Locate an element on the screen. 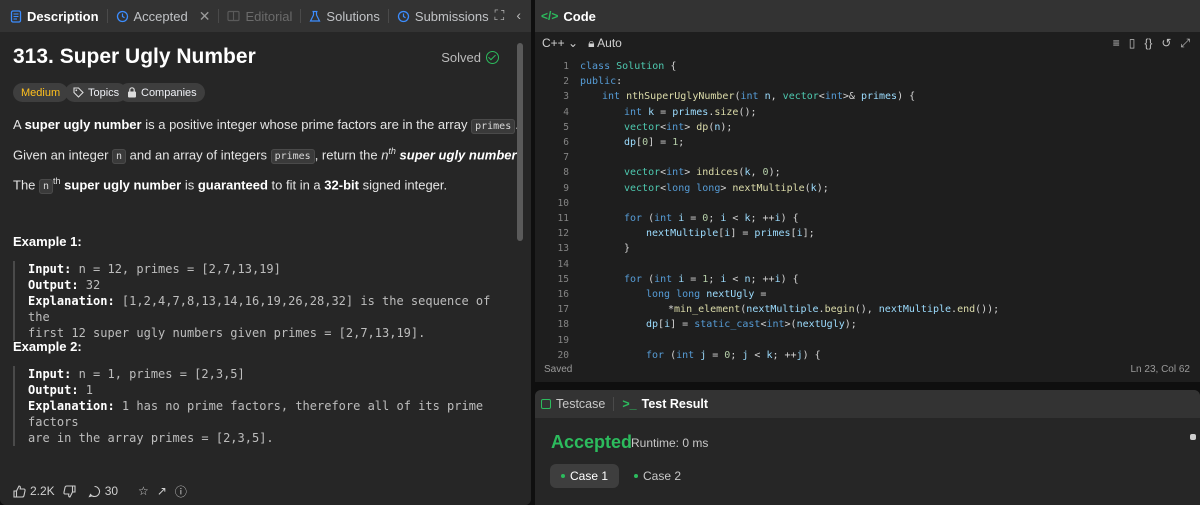 This screenshot has height=505, width=1200. auto-mode: 🔒︎ Auto is located at coordinates (605, 43).